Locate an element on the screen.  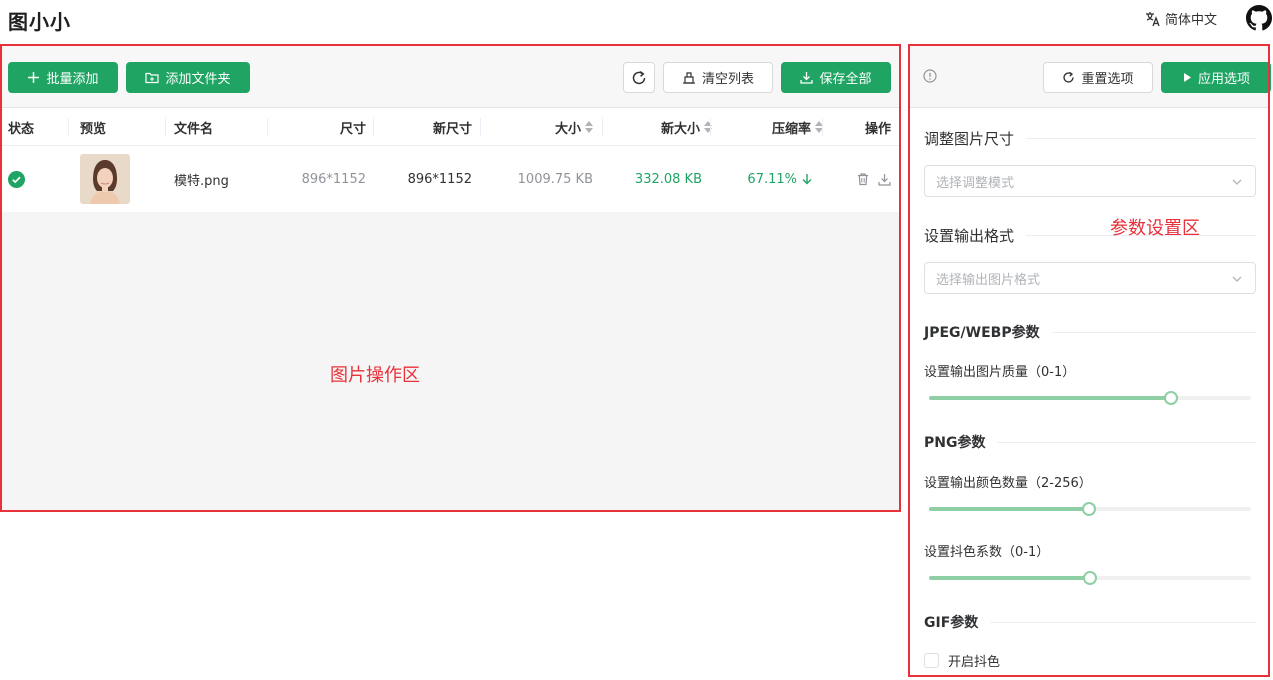
settings-area-label: 参数设置区 is located at coordinates (1155, 228).